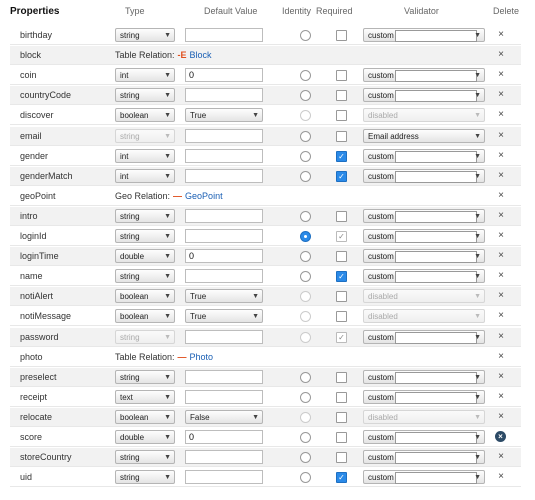 This screenshot has width=535, height=500. I want to click on relation-target-link: GeoPoint, so click(204, 196).